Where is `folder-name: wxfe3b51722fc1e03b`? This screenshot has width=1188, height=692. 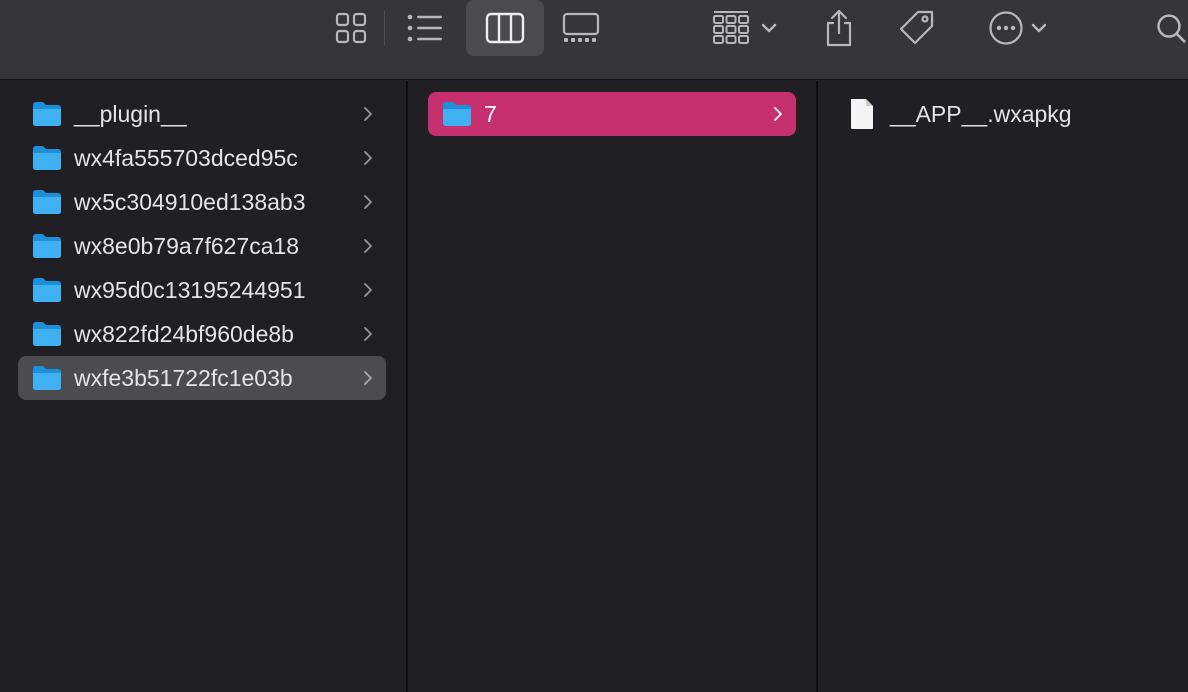
folder-name: wxfe3b51722fc1e03b is located at coordinates (183, 377).